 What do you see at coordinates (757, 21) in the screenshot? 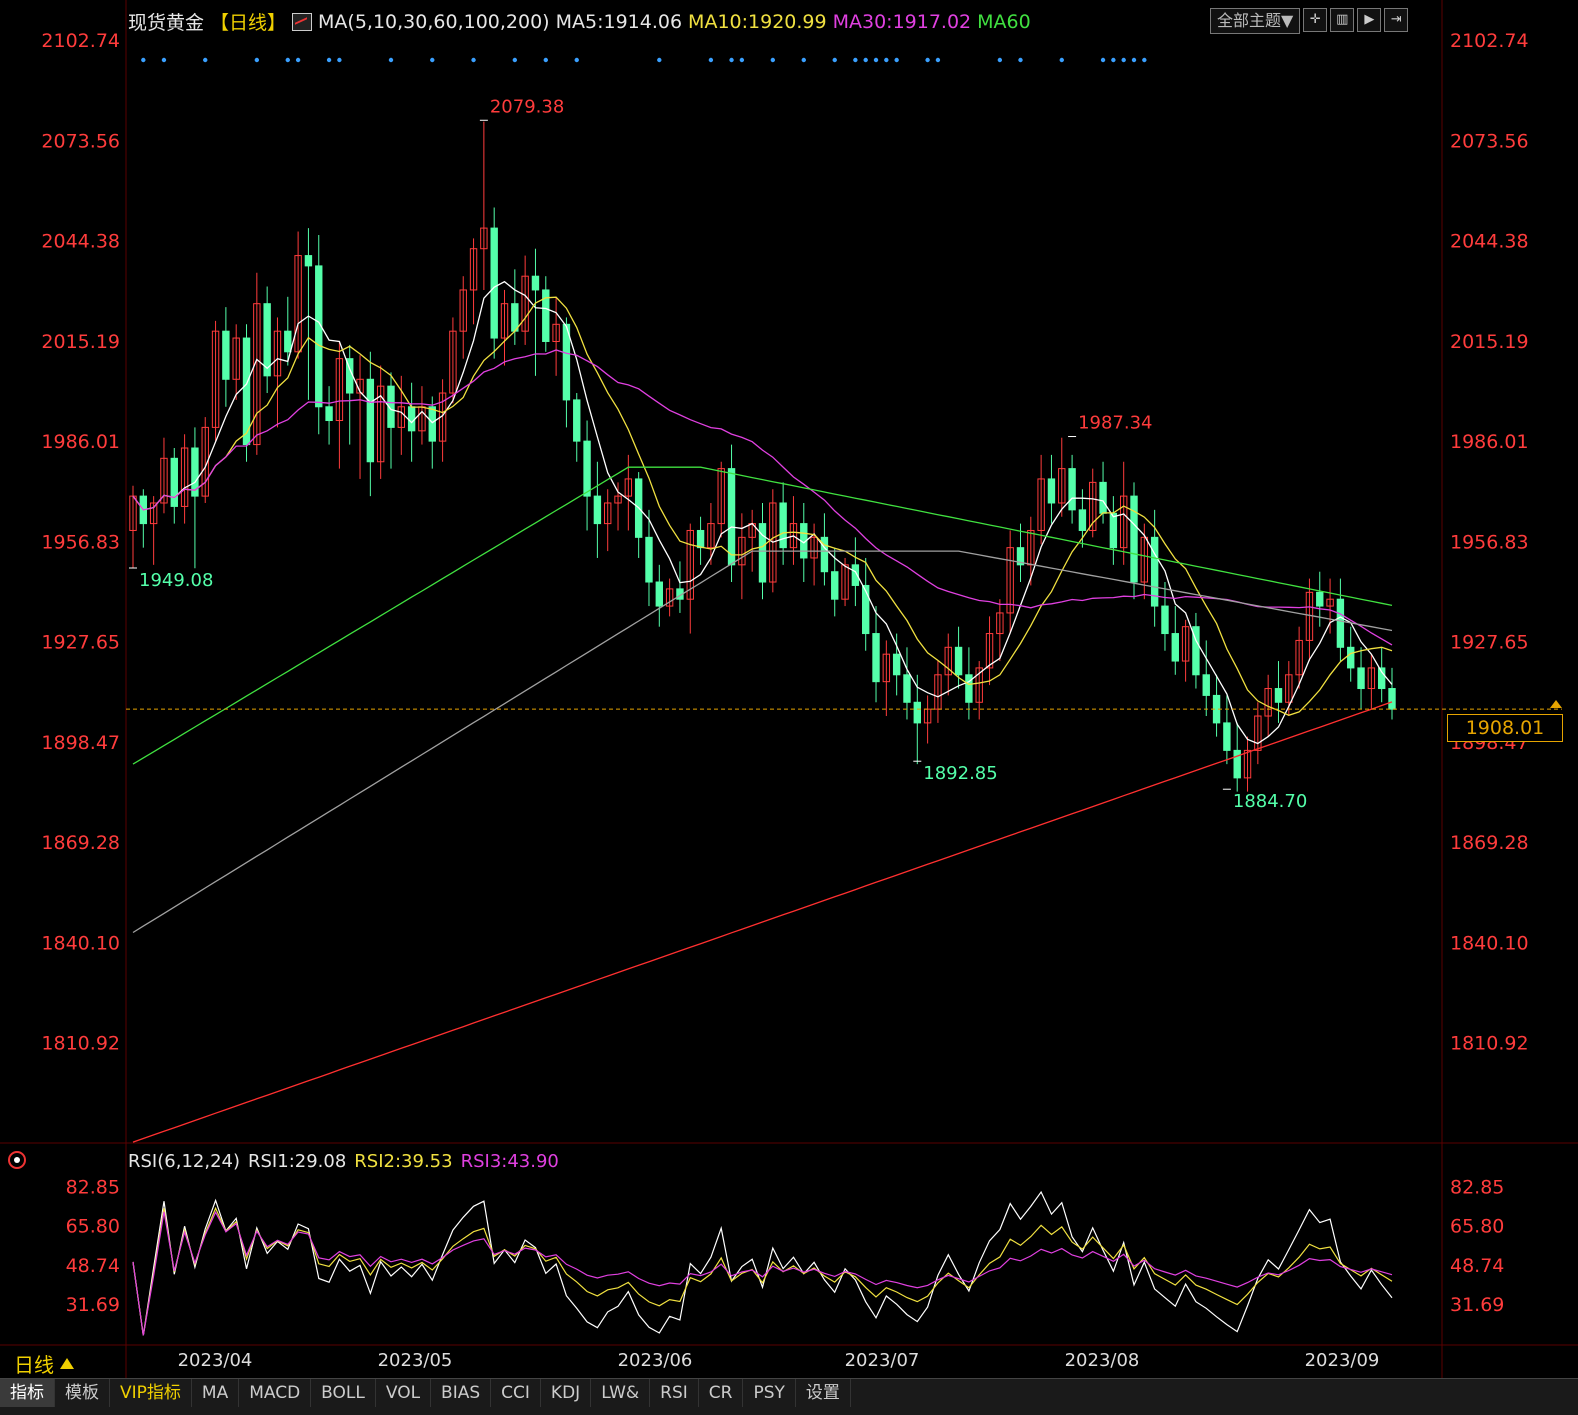
I see `ma10-value: MA10:1920.99` at bounding box center [757, 21].